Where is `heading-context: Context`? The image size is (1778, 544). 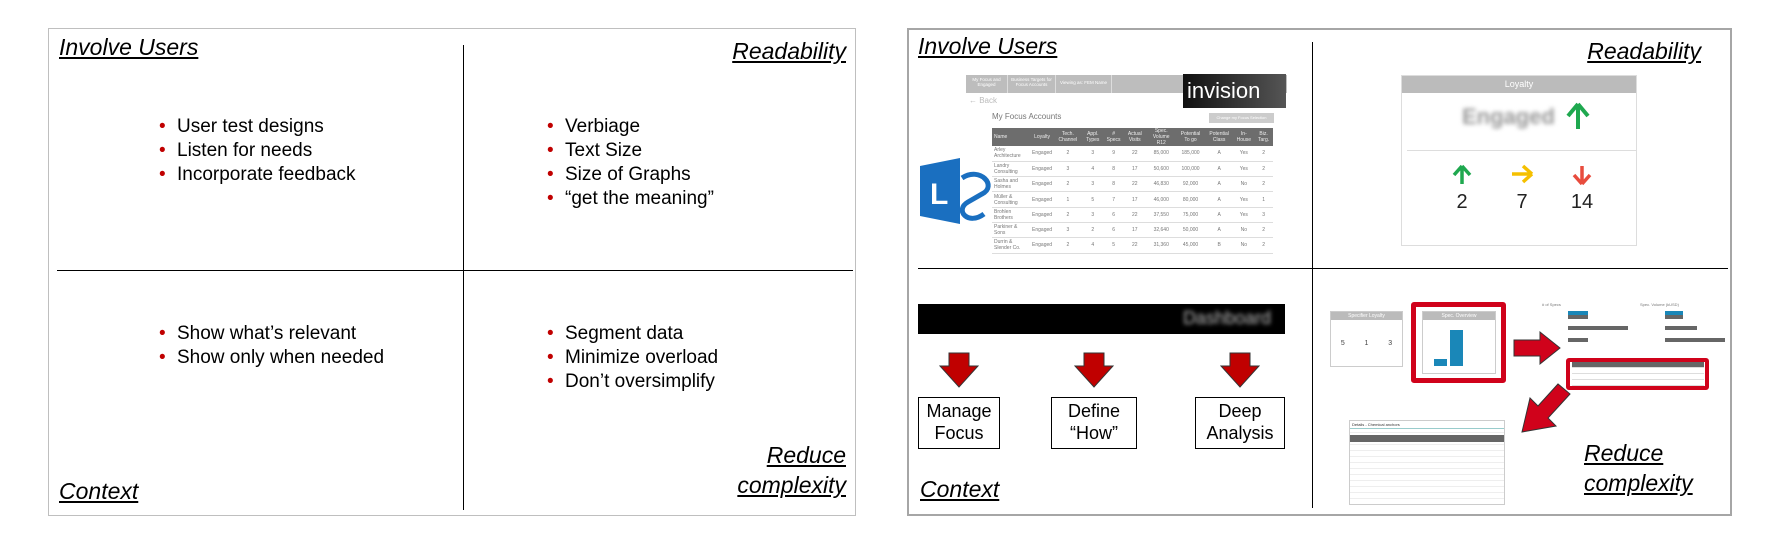 heading-context: Context is located at coordinates (99, 491).